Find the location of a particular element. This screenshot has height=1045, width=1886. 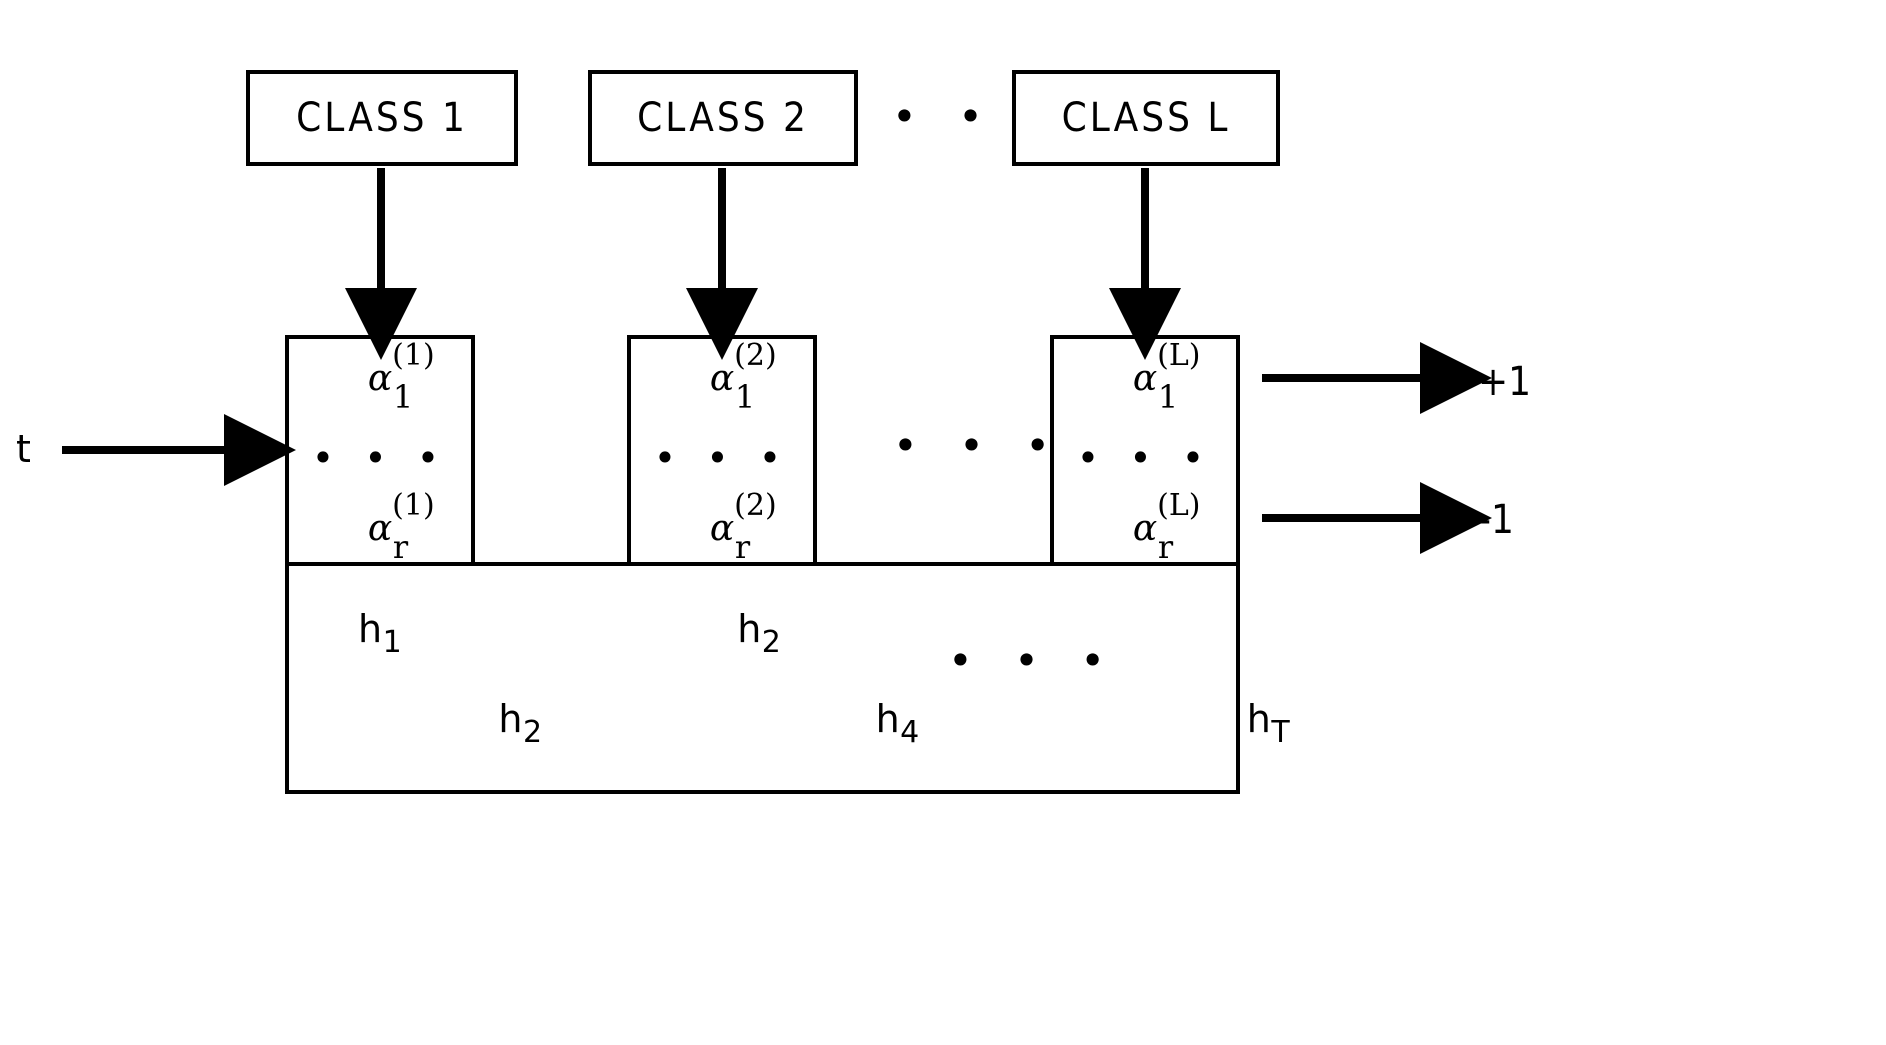

h-term-row1-2: h 2 is located at coordinates (759, 632).